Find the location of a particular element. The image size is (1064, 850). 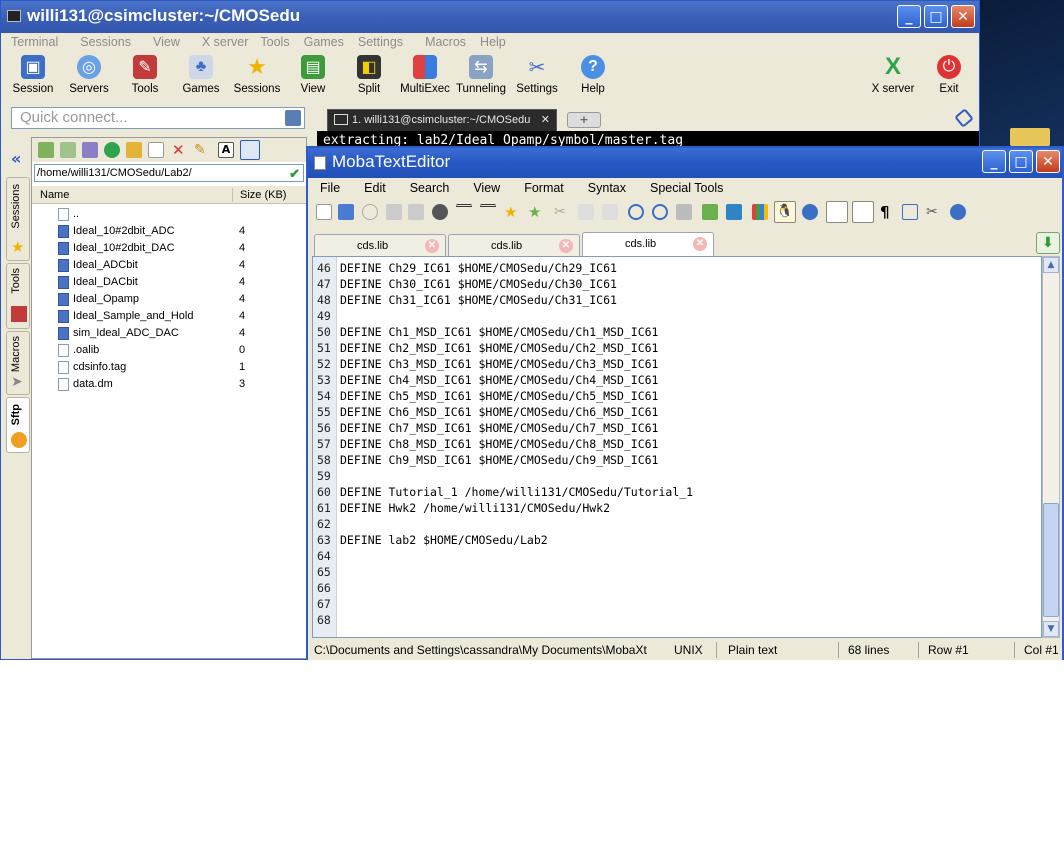

convert-icon is located at coordinates (710, 212).